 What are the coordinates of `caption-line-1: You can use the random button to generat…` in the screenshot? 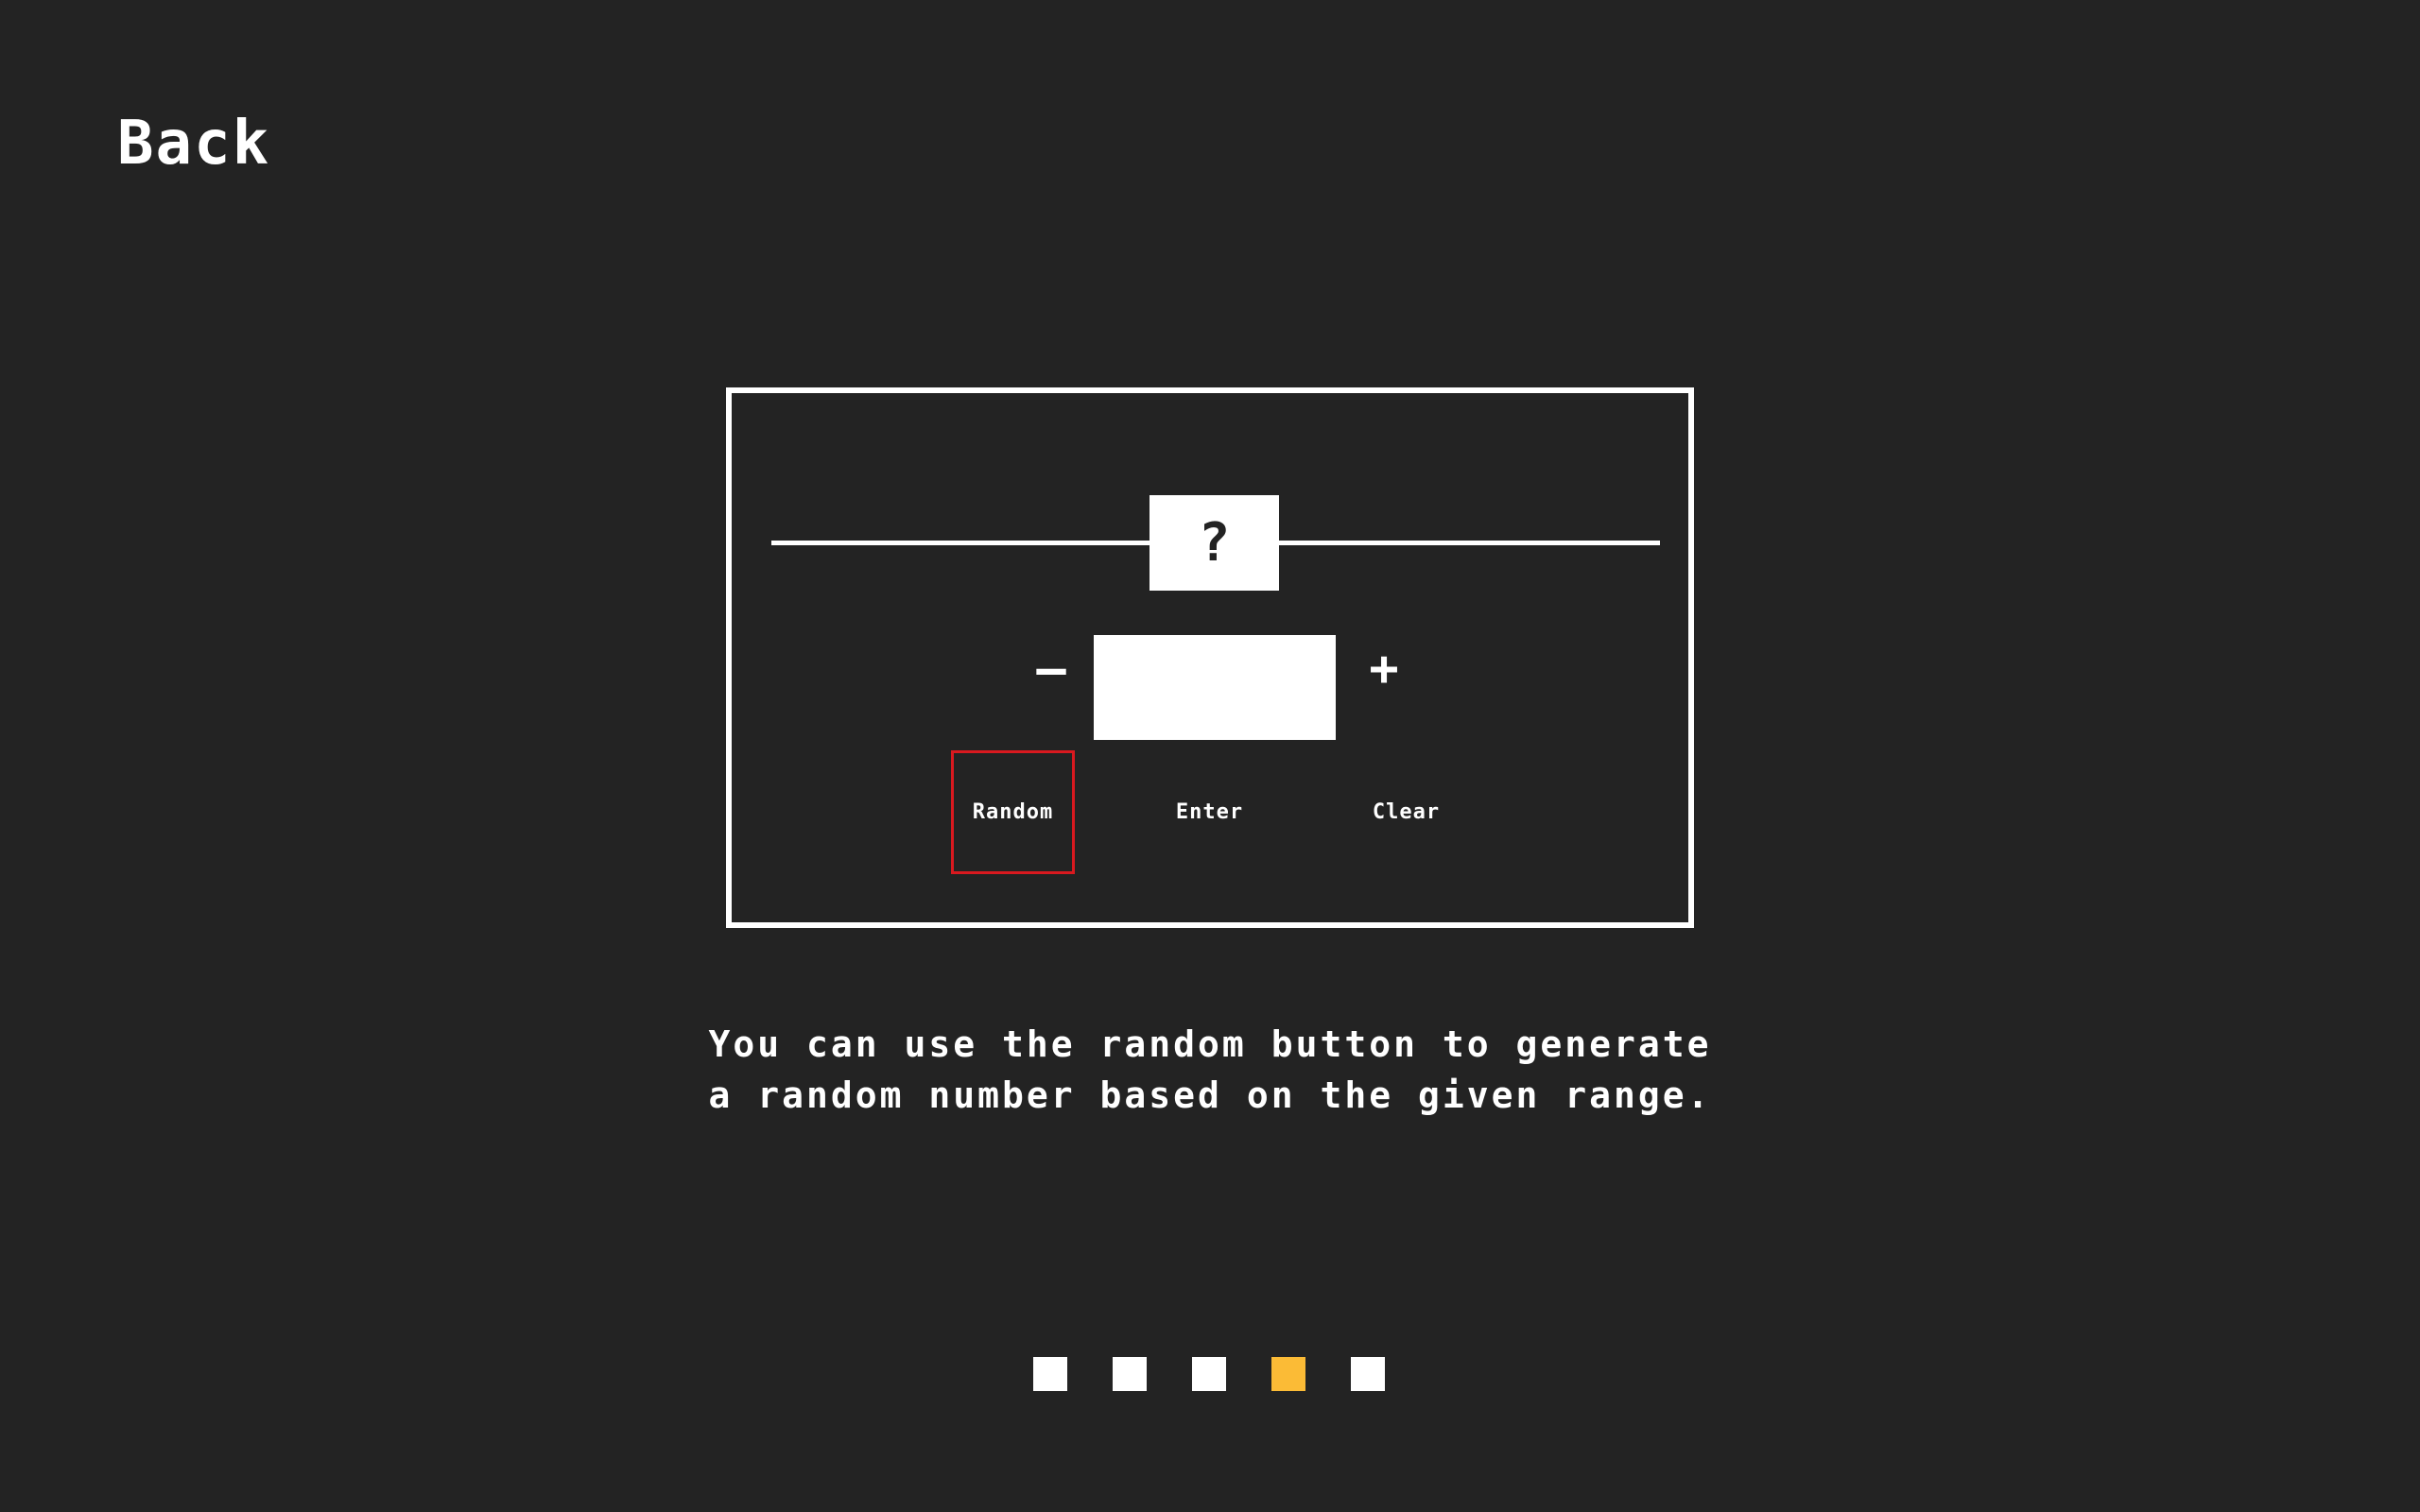 It's located at (1210, 1044).